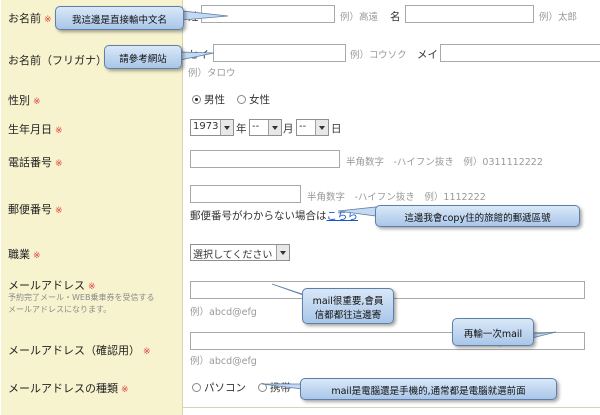 The width and height of the screenshot is (600, 415). Describe the element at coordinates (214, 99) in the screenshot. I see `gender-male-label: 男性` at that location.